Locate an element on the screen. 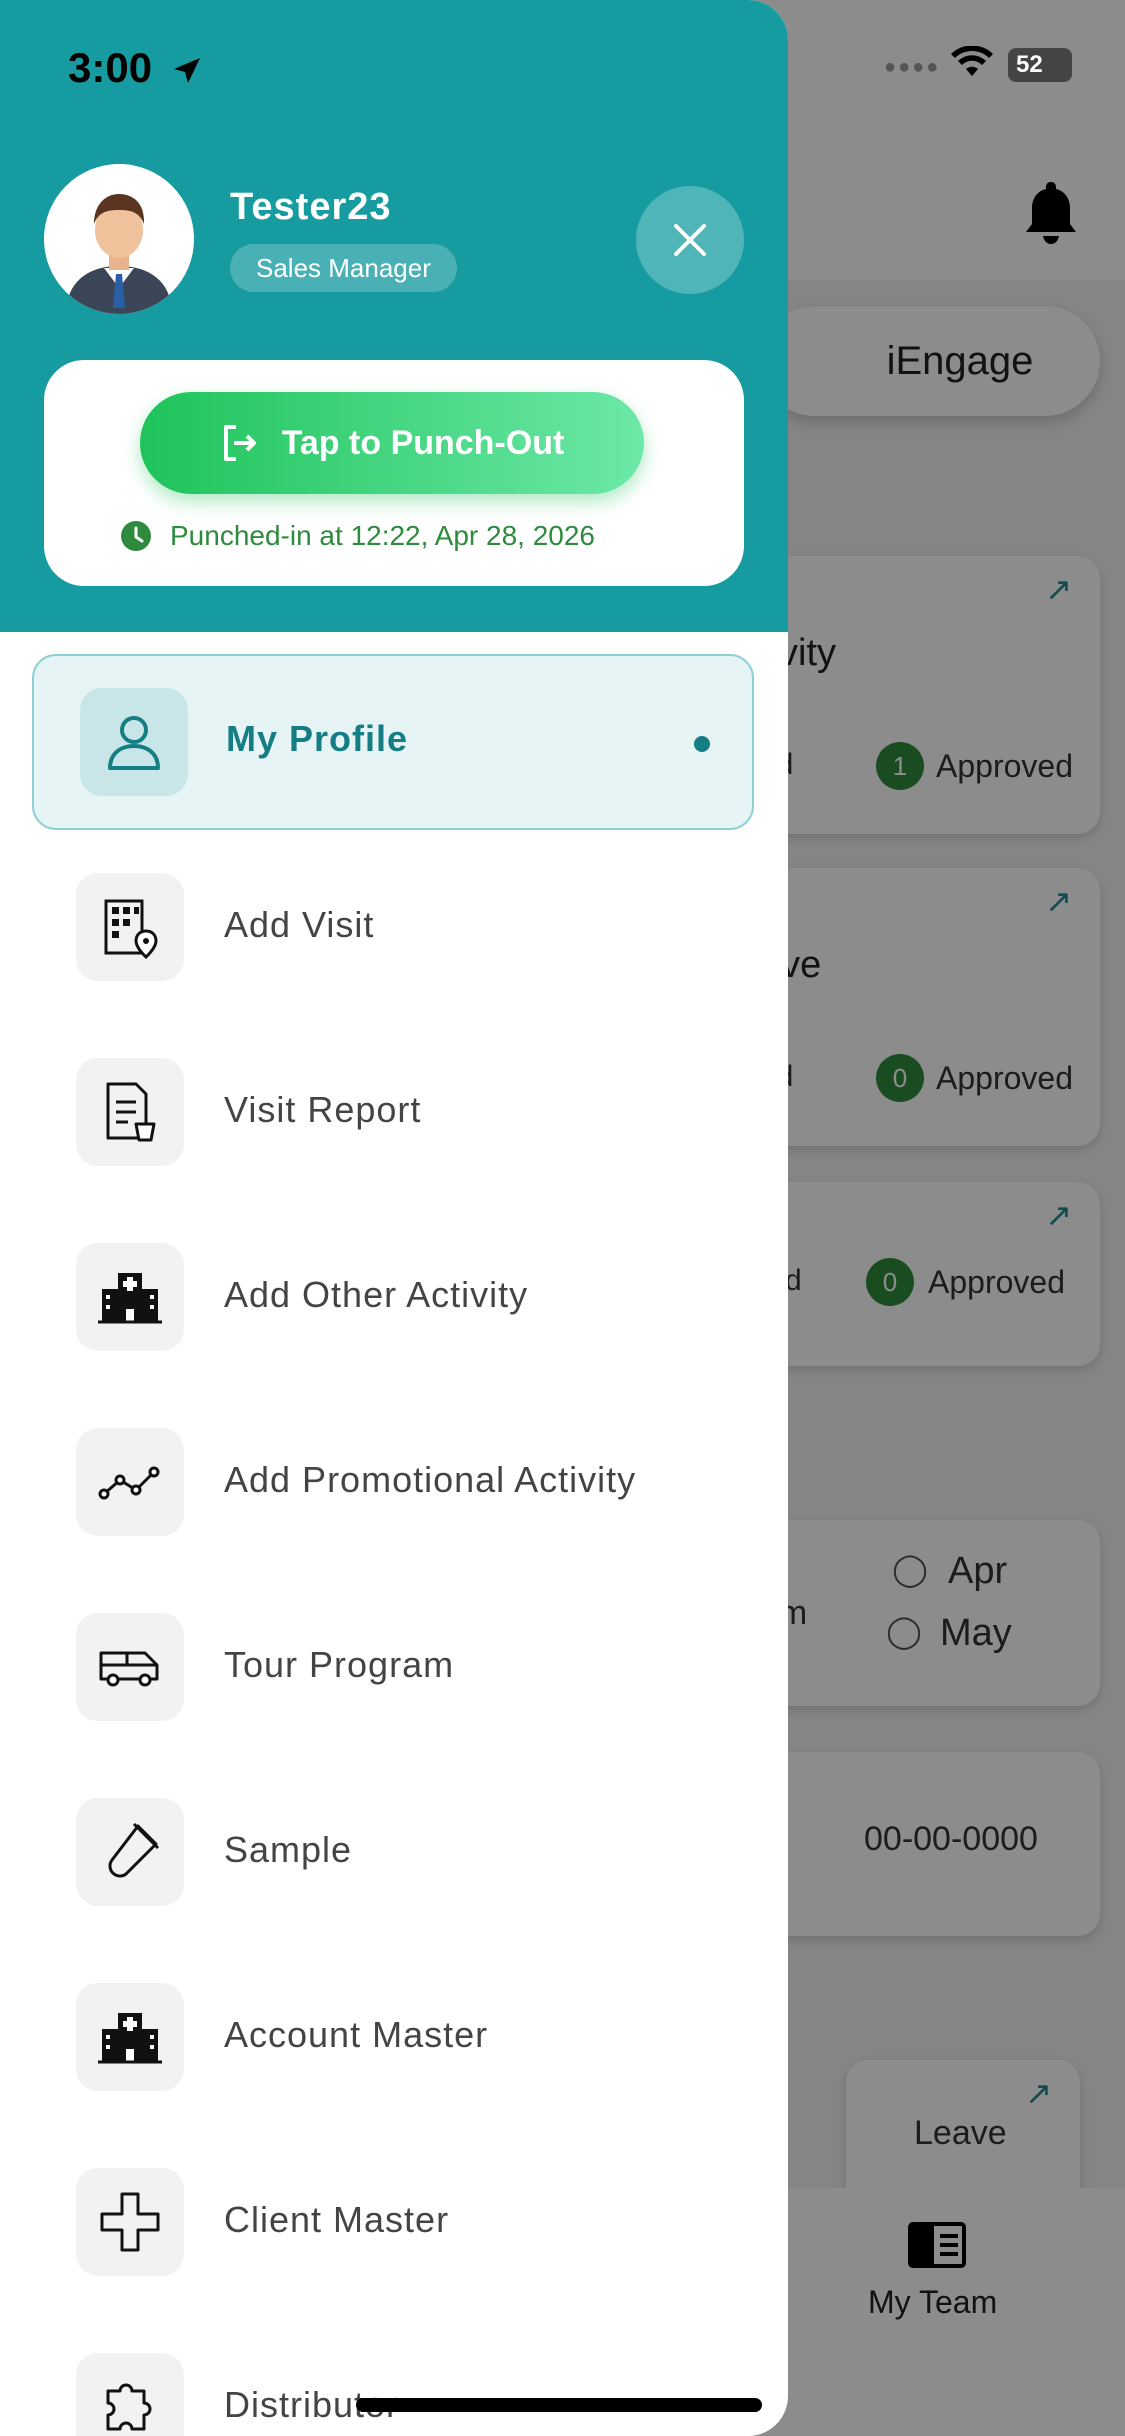  menu-item-add-promotional-activity: Add Promotional Activity is located at coordinates (394, 1487).